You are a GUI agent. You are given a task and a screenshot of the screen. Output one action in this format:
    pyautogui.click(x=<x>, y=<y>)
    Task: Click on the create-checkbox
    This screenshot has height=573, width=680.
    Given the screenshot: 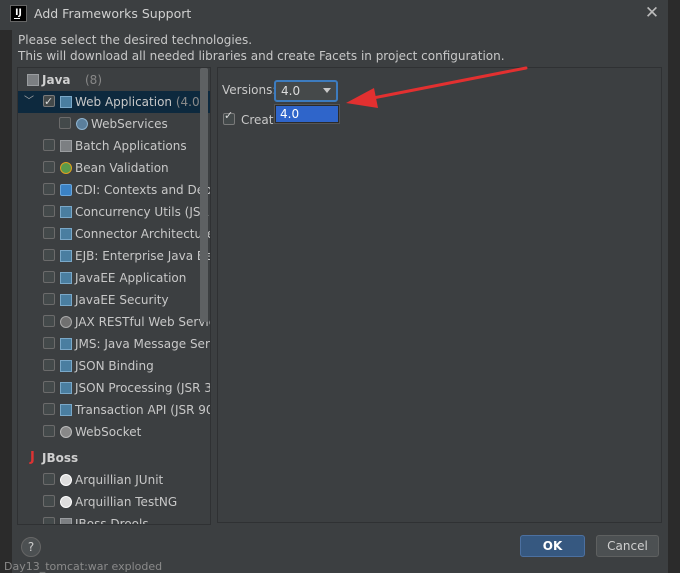 What is the action you would take?
    pyautogui.click(x=229, y=117)
    